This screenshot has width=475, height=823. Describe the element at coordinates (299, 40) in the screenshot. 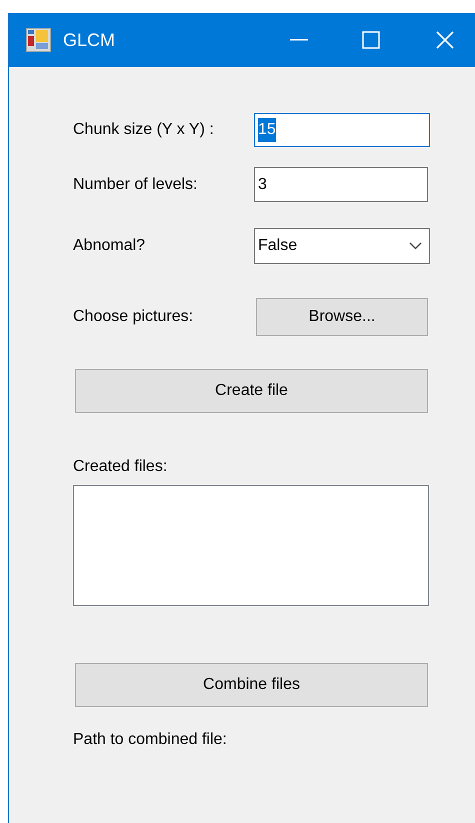

I see `minimize-icon` at that location.